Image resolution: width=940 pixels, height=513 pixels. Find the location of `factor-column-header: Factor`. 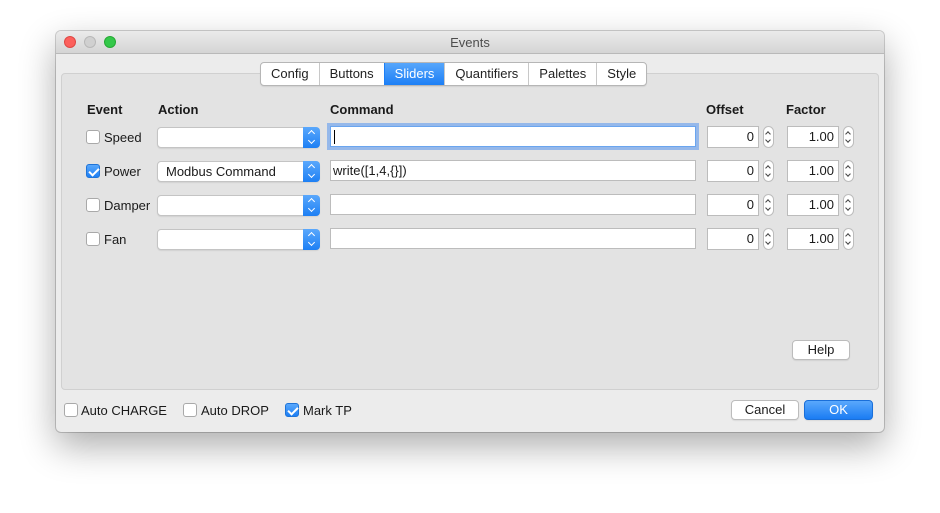

factor-column-header: Factor is located at coordinates (806, 109).